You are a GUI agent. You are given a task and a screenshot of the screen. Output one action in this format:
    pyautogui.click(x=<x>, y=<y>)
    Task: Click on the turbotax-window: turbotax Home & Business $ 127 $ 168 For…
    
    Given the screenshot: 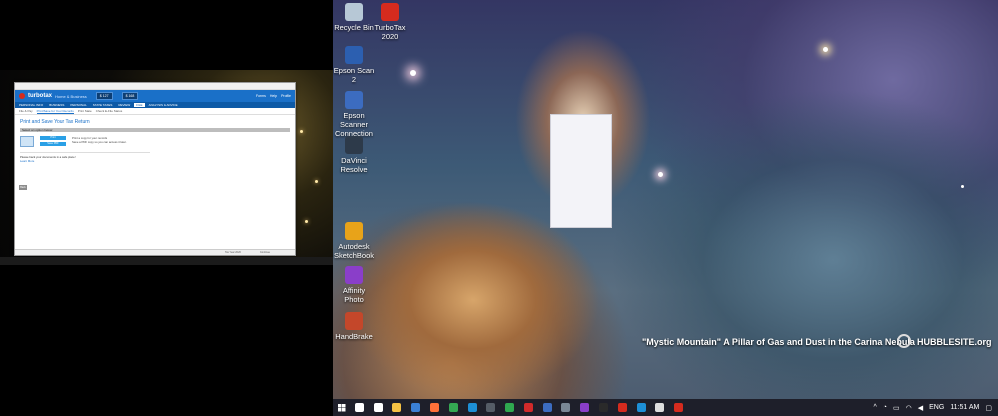 What is the action you would take?
    pyautogui.click(x=155, y=169)
    